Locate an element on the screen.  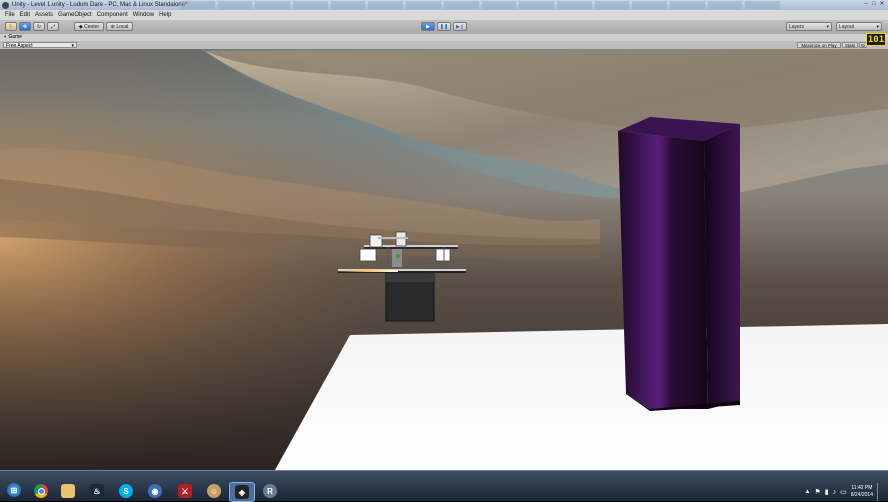
maximize-button: □ is located at coordinates (874, 4).